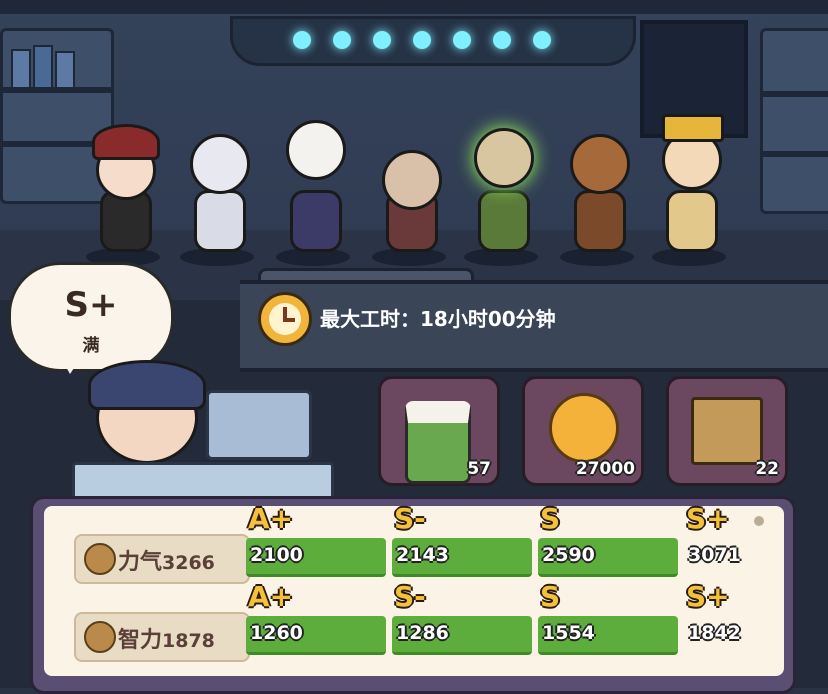 The height and width of the screenshot is (694, 828). Describe the element at coordinates (147, 385) in the screenshot. I see `officer-cap-icon` at that location.